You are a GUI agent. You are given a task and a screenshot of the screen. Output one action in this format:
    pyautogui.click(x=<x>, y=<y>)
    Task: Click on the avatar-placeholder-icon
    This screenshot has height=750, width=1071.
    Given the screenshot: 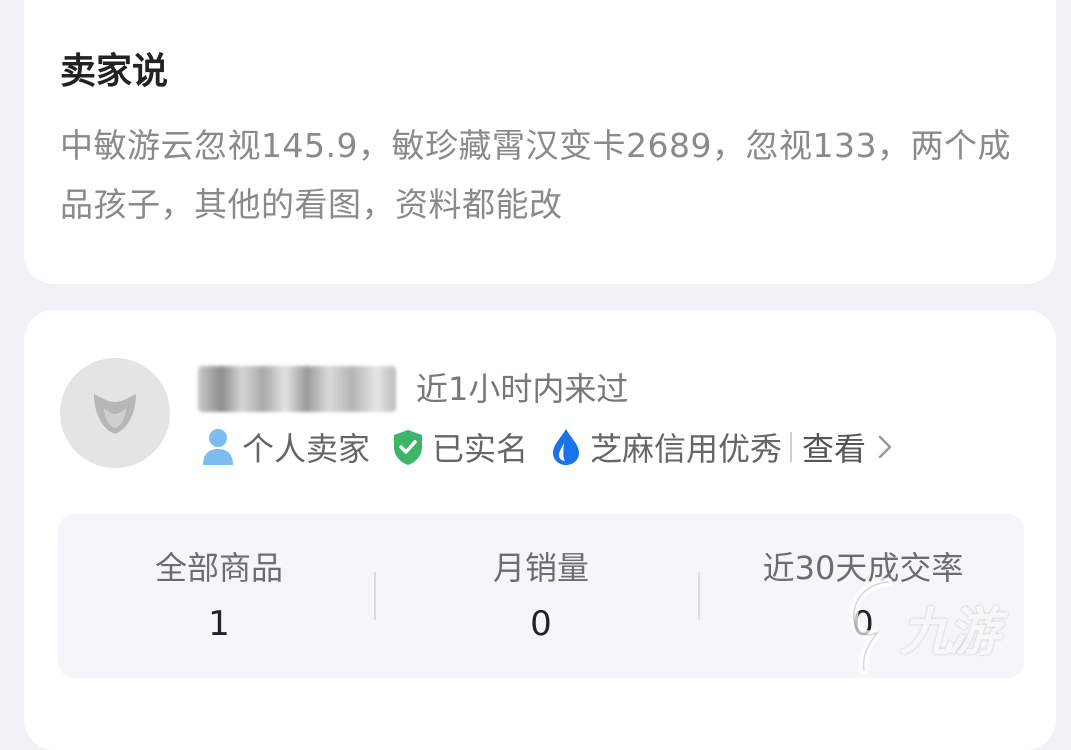 What is the action you would take?
    pyautogui.click(x=115, y=414)
    